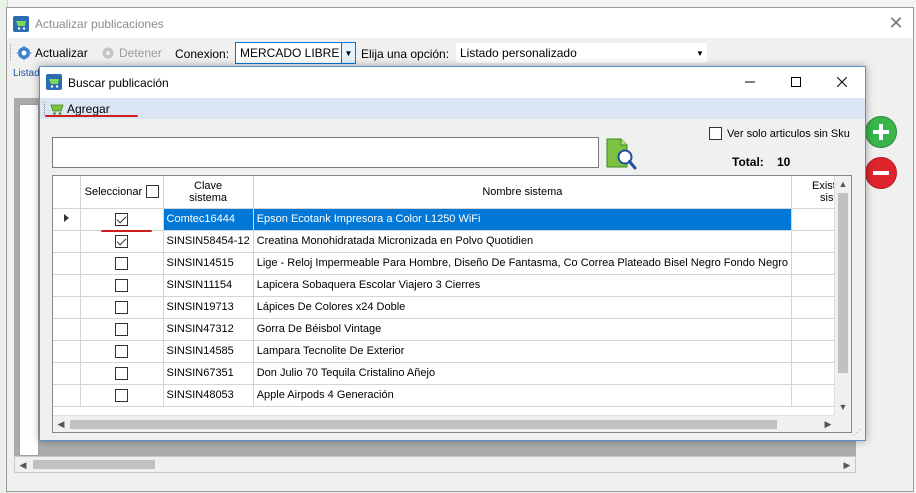 The image size is (916, 493). I want to click on outer-close-button: ✕, so click(896, 23).